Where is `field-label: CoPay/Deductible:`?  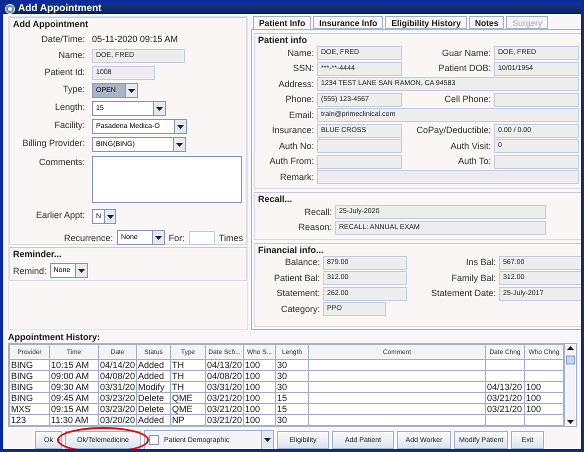
field-label: CoPay/Deductible: is located at coordinates (453, 130).